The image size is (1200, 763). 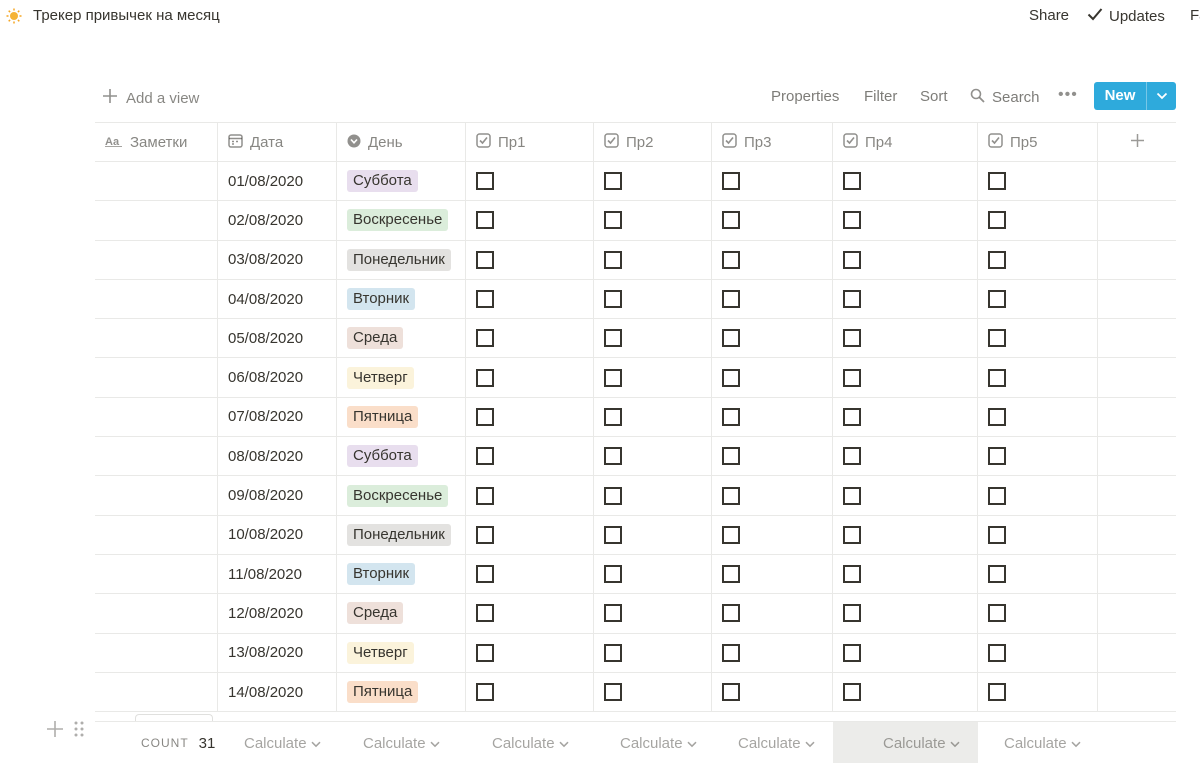 I want to click on date-cell: 01/08/2020, so click(x=277, y=181).